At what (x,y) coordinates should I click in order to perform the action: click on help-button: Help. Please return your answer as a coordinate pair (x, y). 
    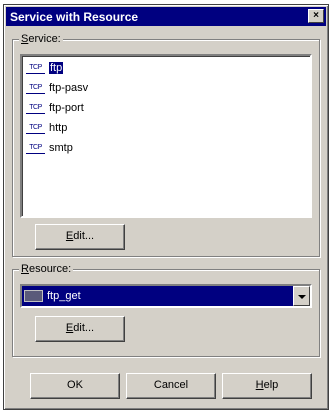
    Looking at the image, I should click on (267, 386).